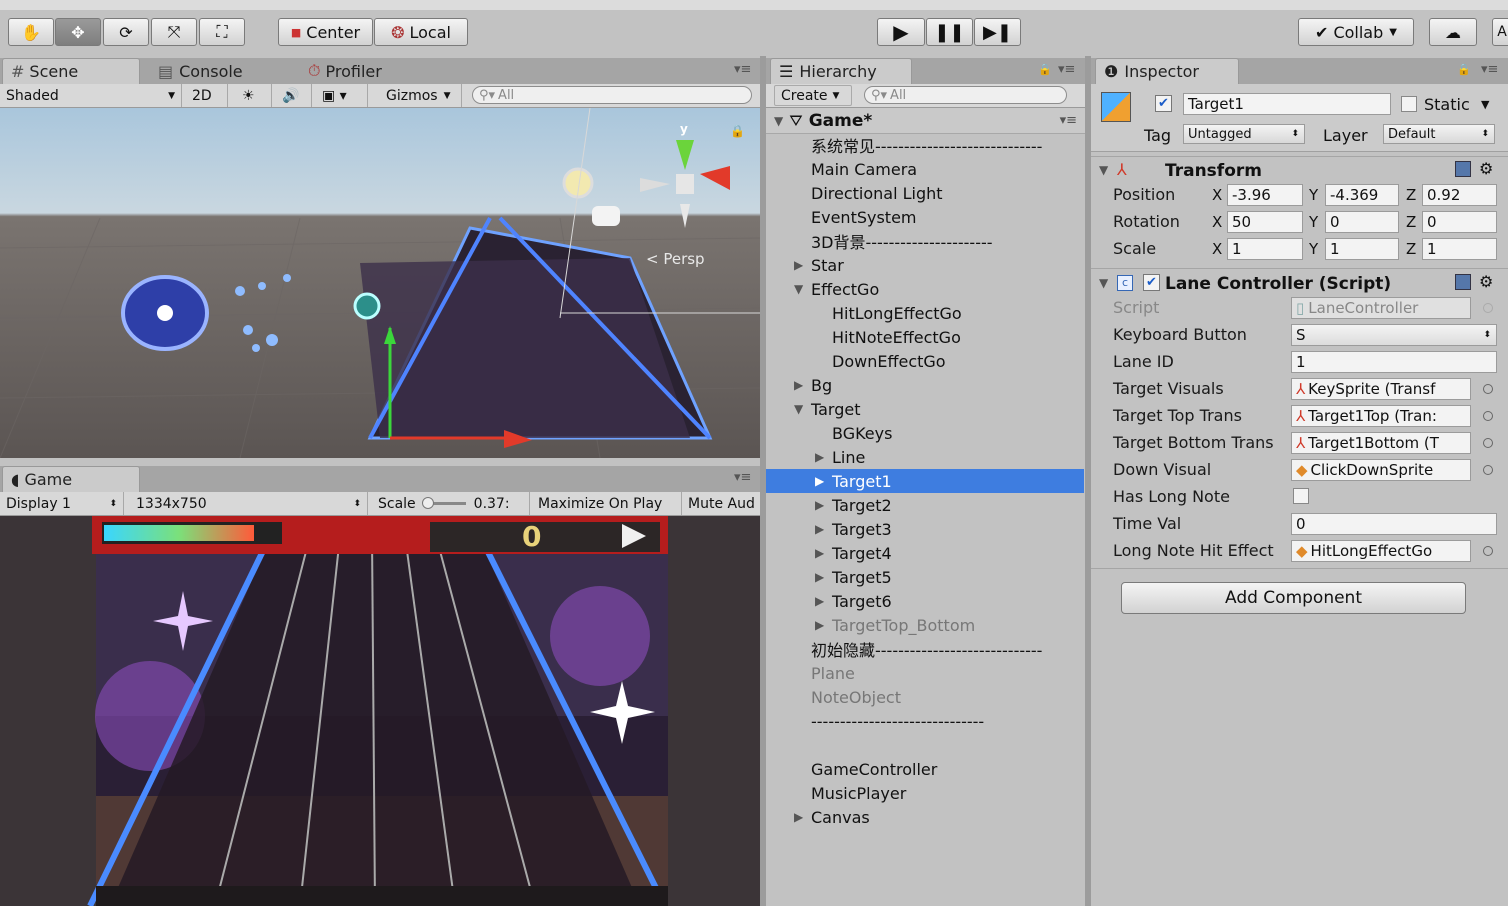  Describe the element at coordinates (254, 95) in the screenshot. I see `lighting-toggle: ☀` at that location.